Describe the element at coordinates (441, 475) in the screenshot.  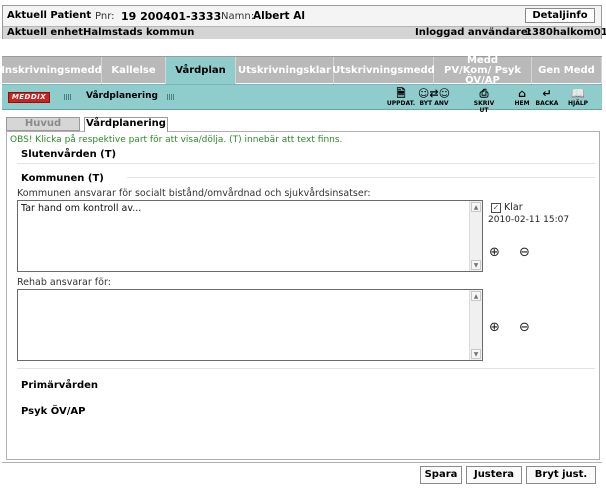
I see `save-button: Spara` at that location.